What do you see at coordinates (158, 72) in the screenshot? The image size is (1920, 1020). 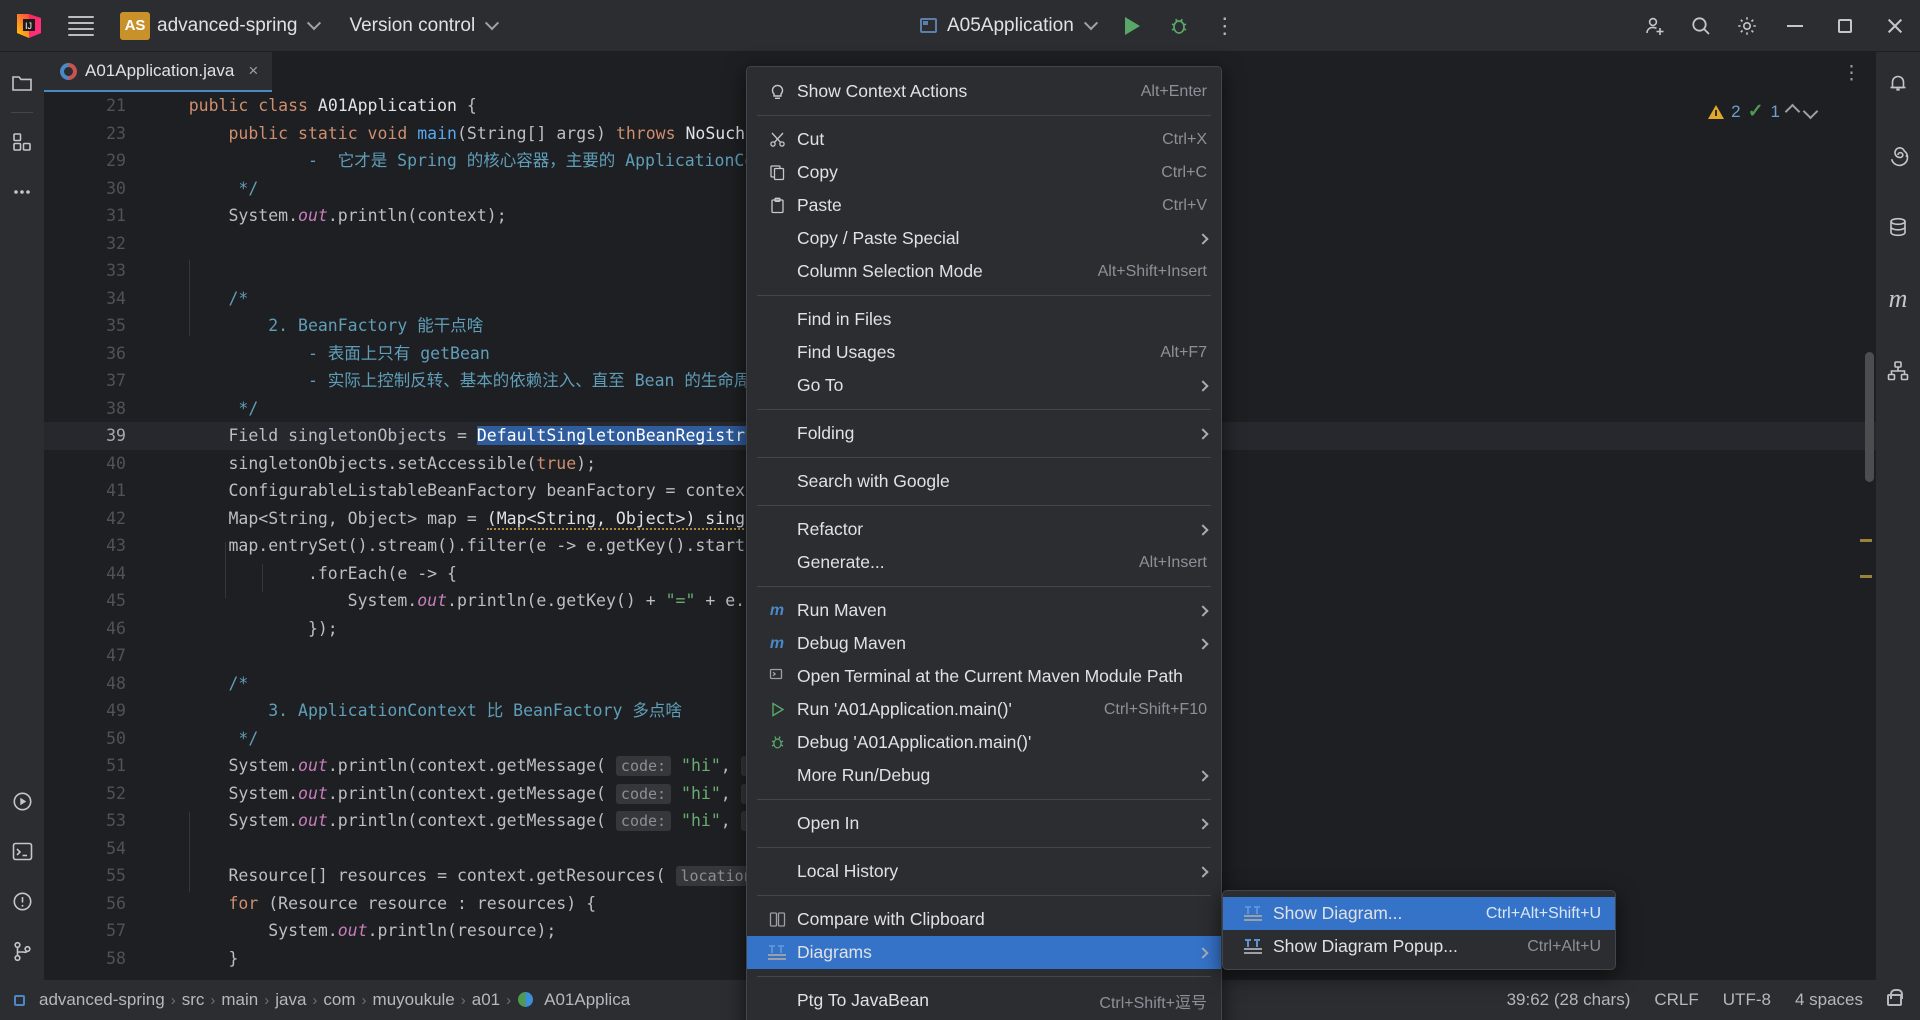 I see `editor-tab-a01application: A01Application.java ×` at bounding box center [158, 72].